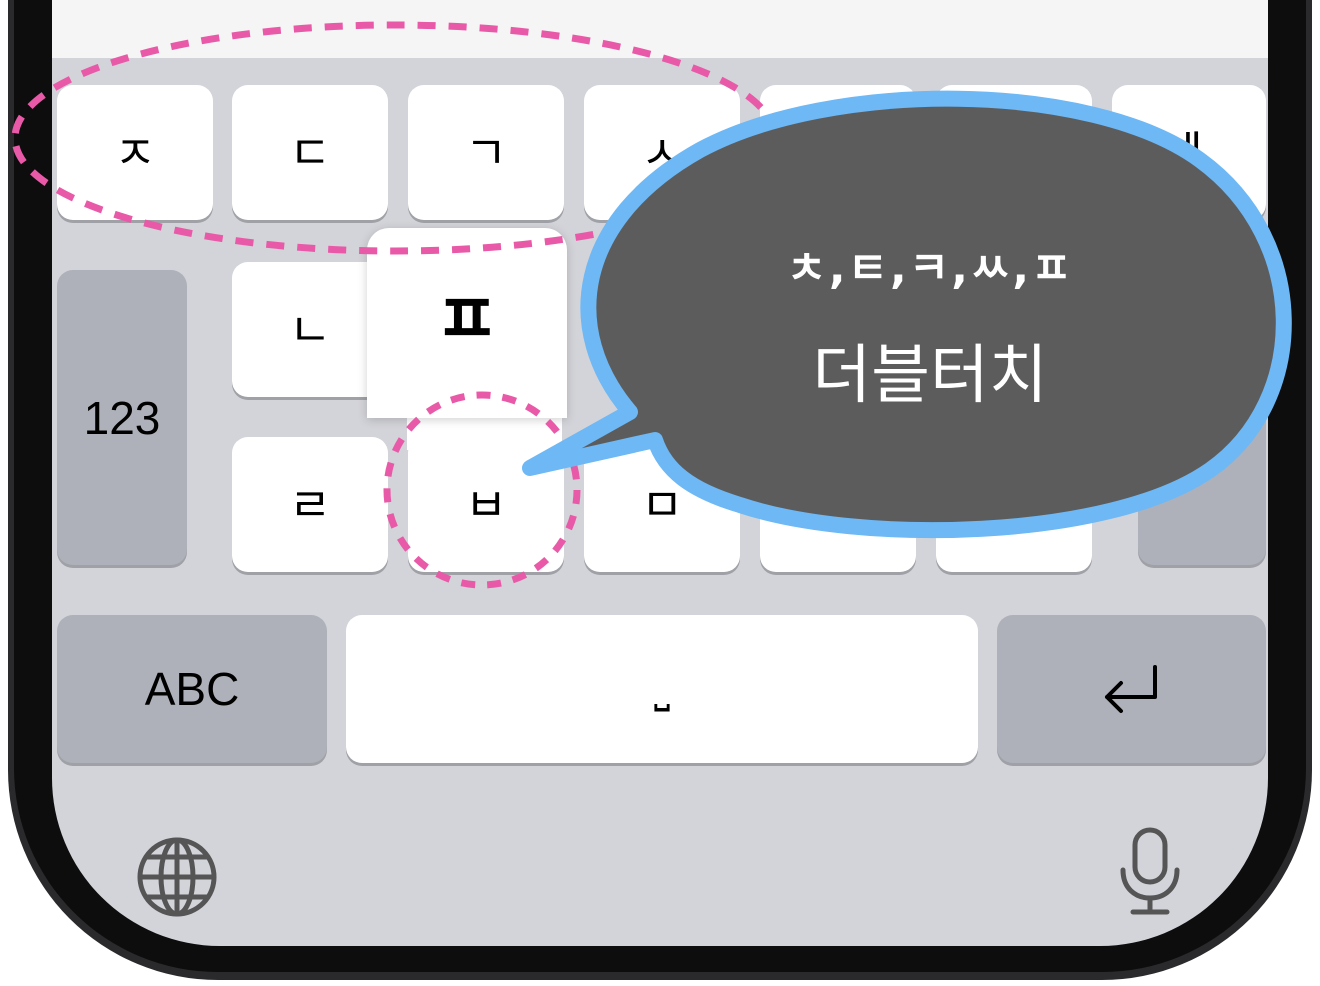 The image size is (1320, 986). Describe the element at coordinates (930, 376) in the screenshot. I see `callout-double-touch: 더블터치` at that location.